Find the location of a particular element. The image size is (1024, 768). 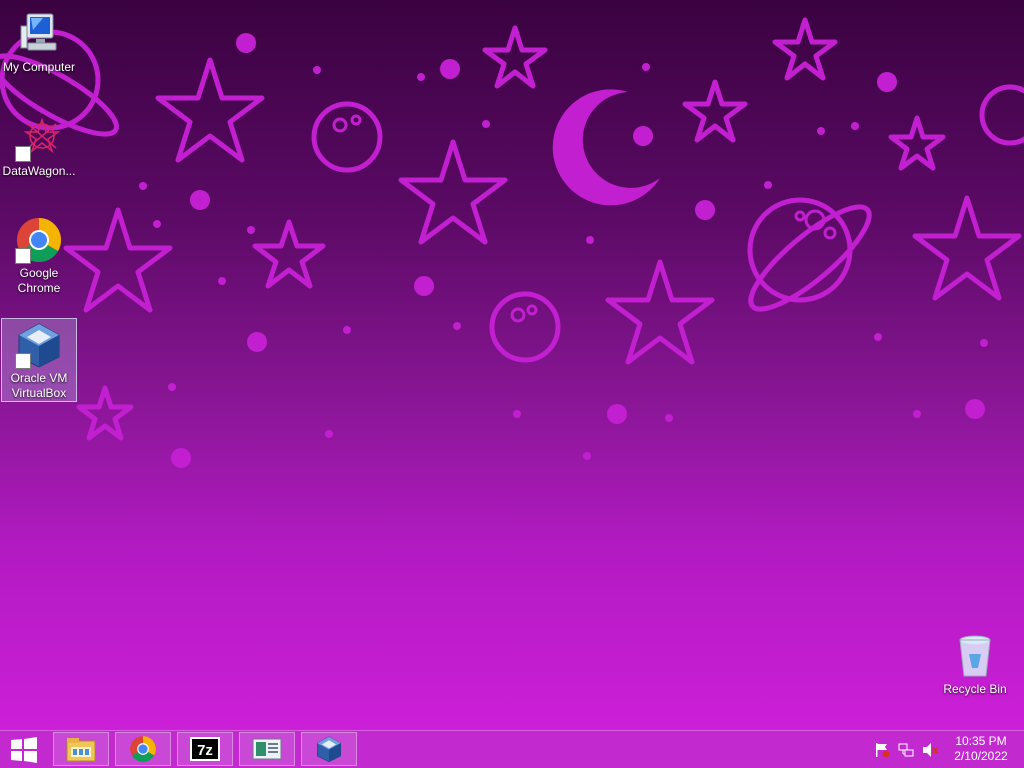

start-button is located at coordinates (24, 749).